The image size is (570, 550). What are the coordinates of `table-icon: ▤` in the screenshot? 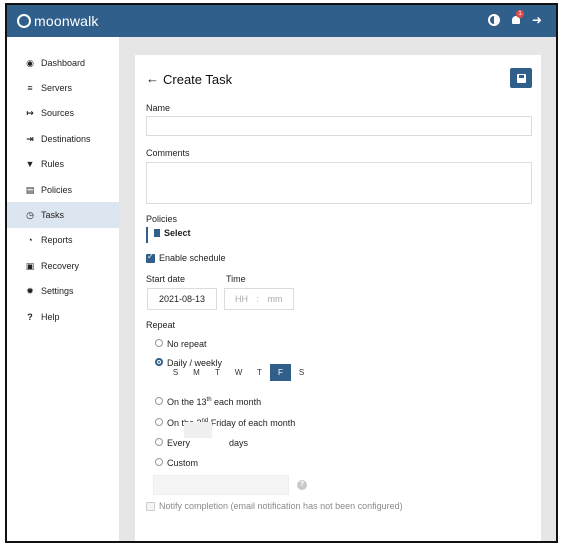 It's located at (30, 189).